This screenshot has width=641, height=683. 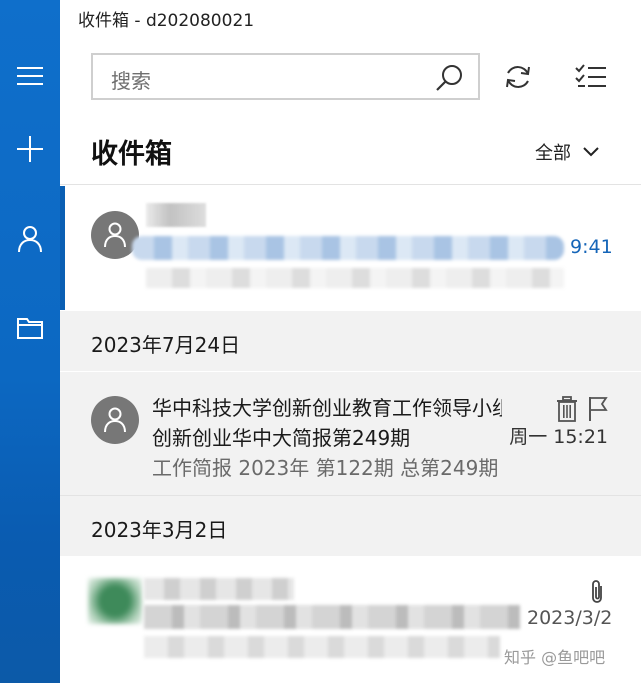 I want to click on message-subject: 创新创业华中大简报第249期, so click(x=281, y=438).